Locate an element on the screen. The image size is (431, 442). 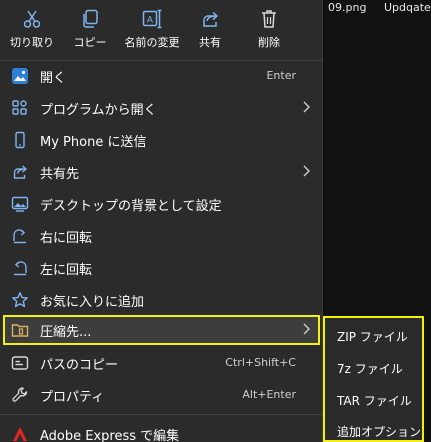
delete-label: 削除 is located at coordinates (269, 42).